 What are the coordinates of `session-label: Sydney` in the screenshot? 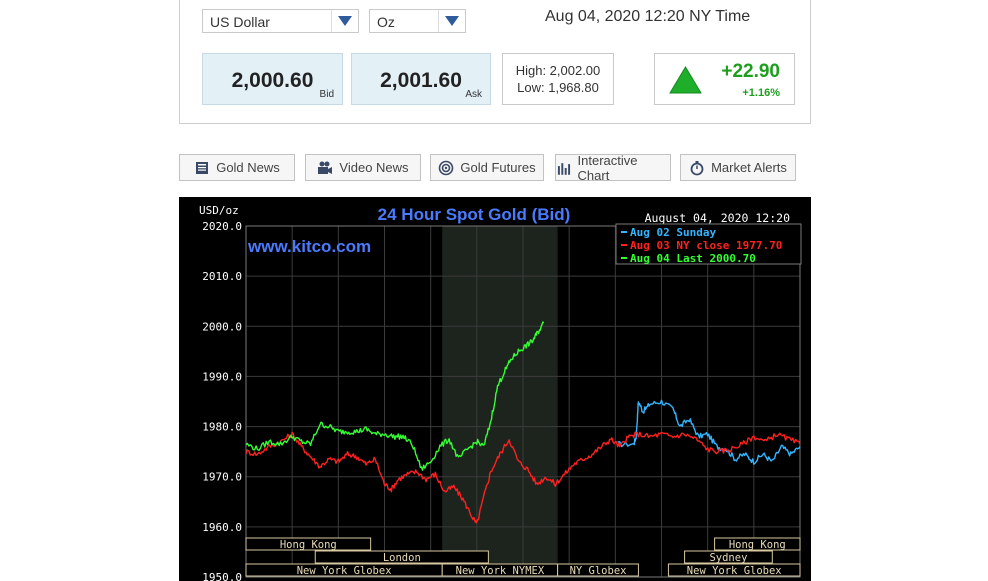 It's located at (728, 558).